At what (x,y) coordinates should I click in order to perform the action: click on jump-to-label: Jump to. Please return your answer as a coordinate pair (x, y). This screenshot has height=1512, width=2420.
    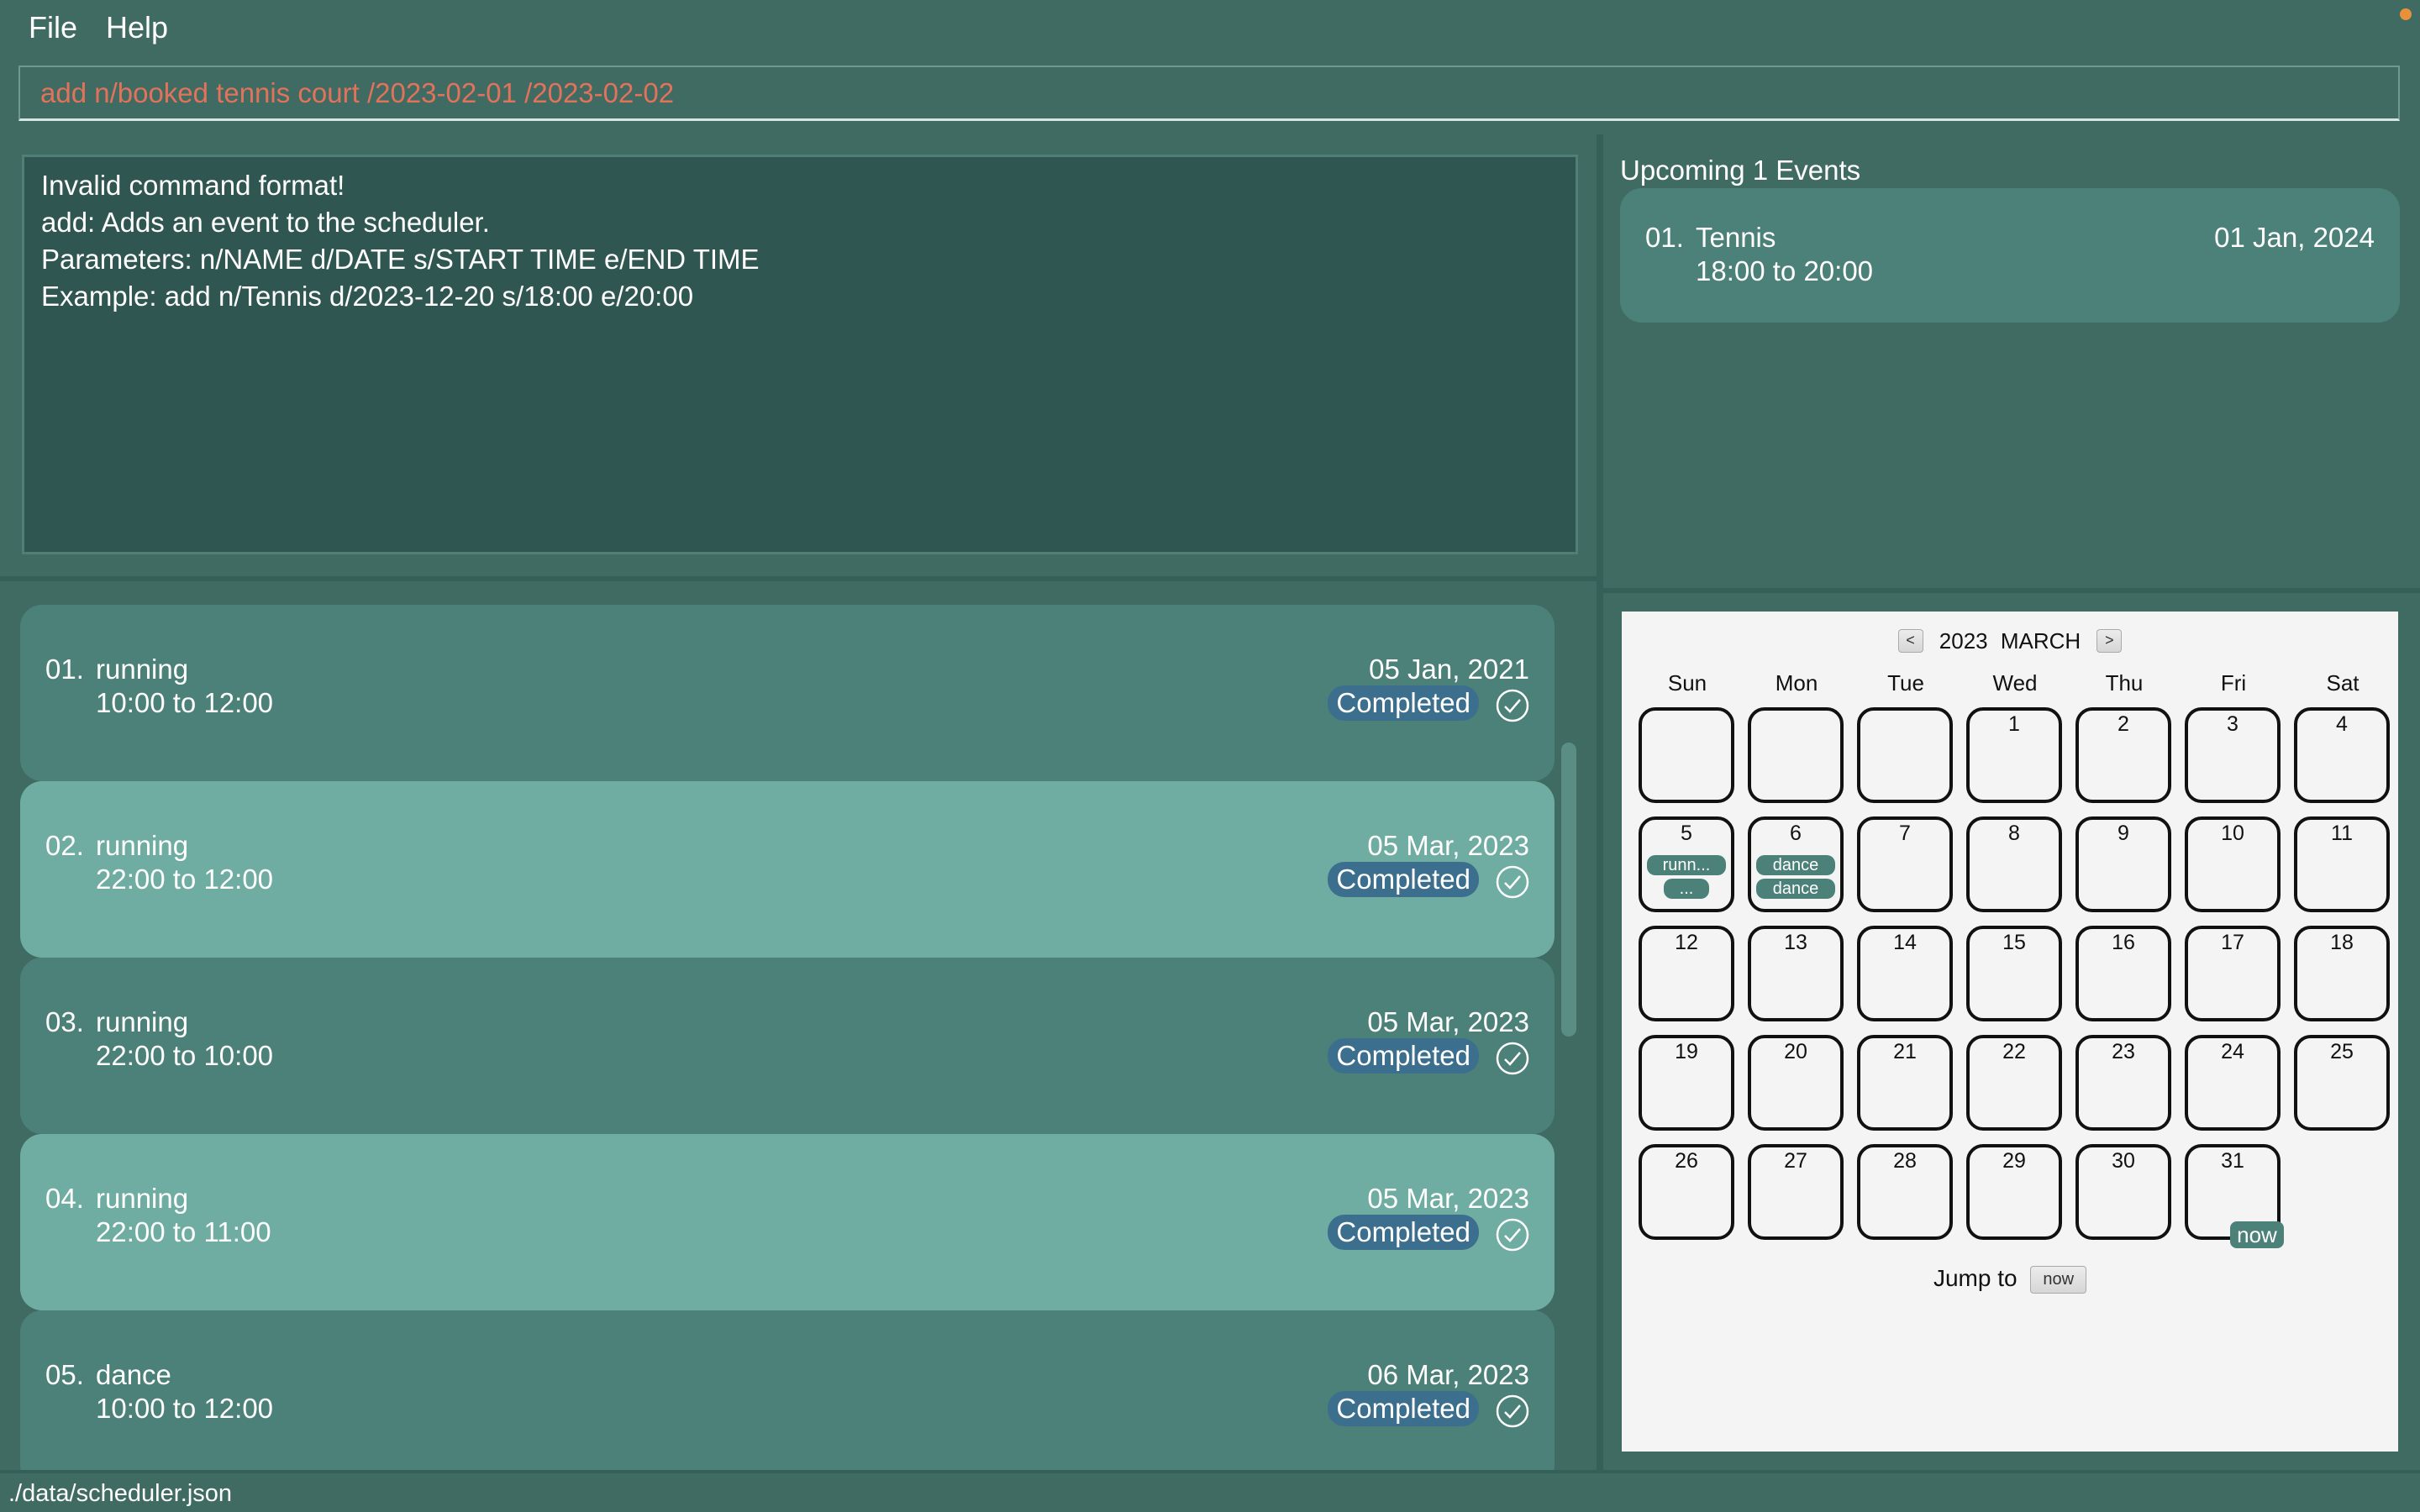
    Looking at the image, I should click on (1976, 1278).